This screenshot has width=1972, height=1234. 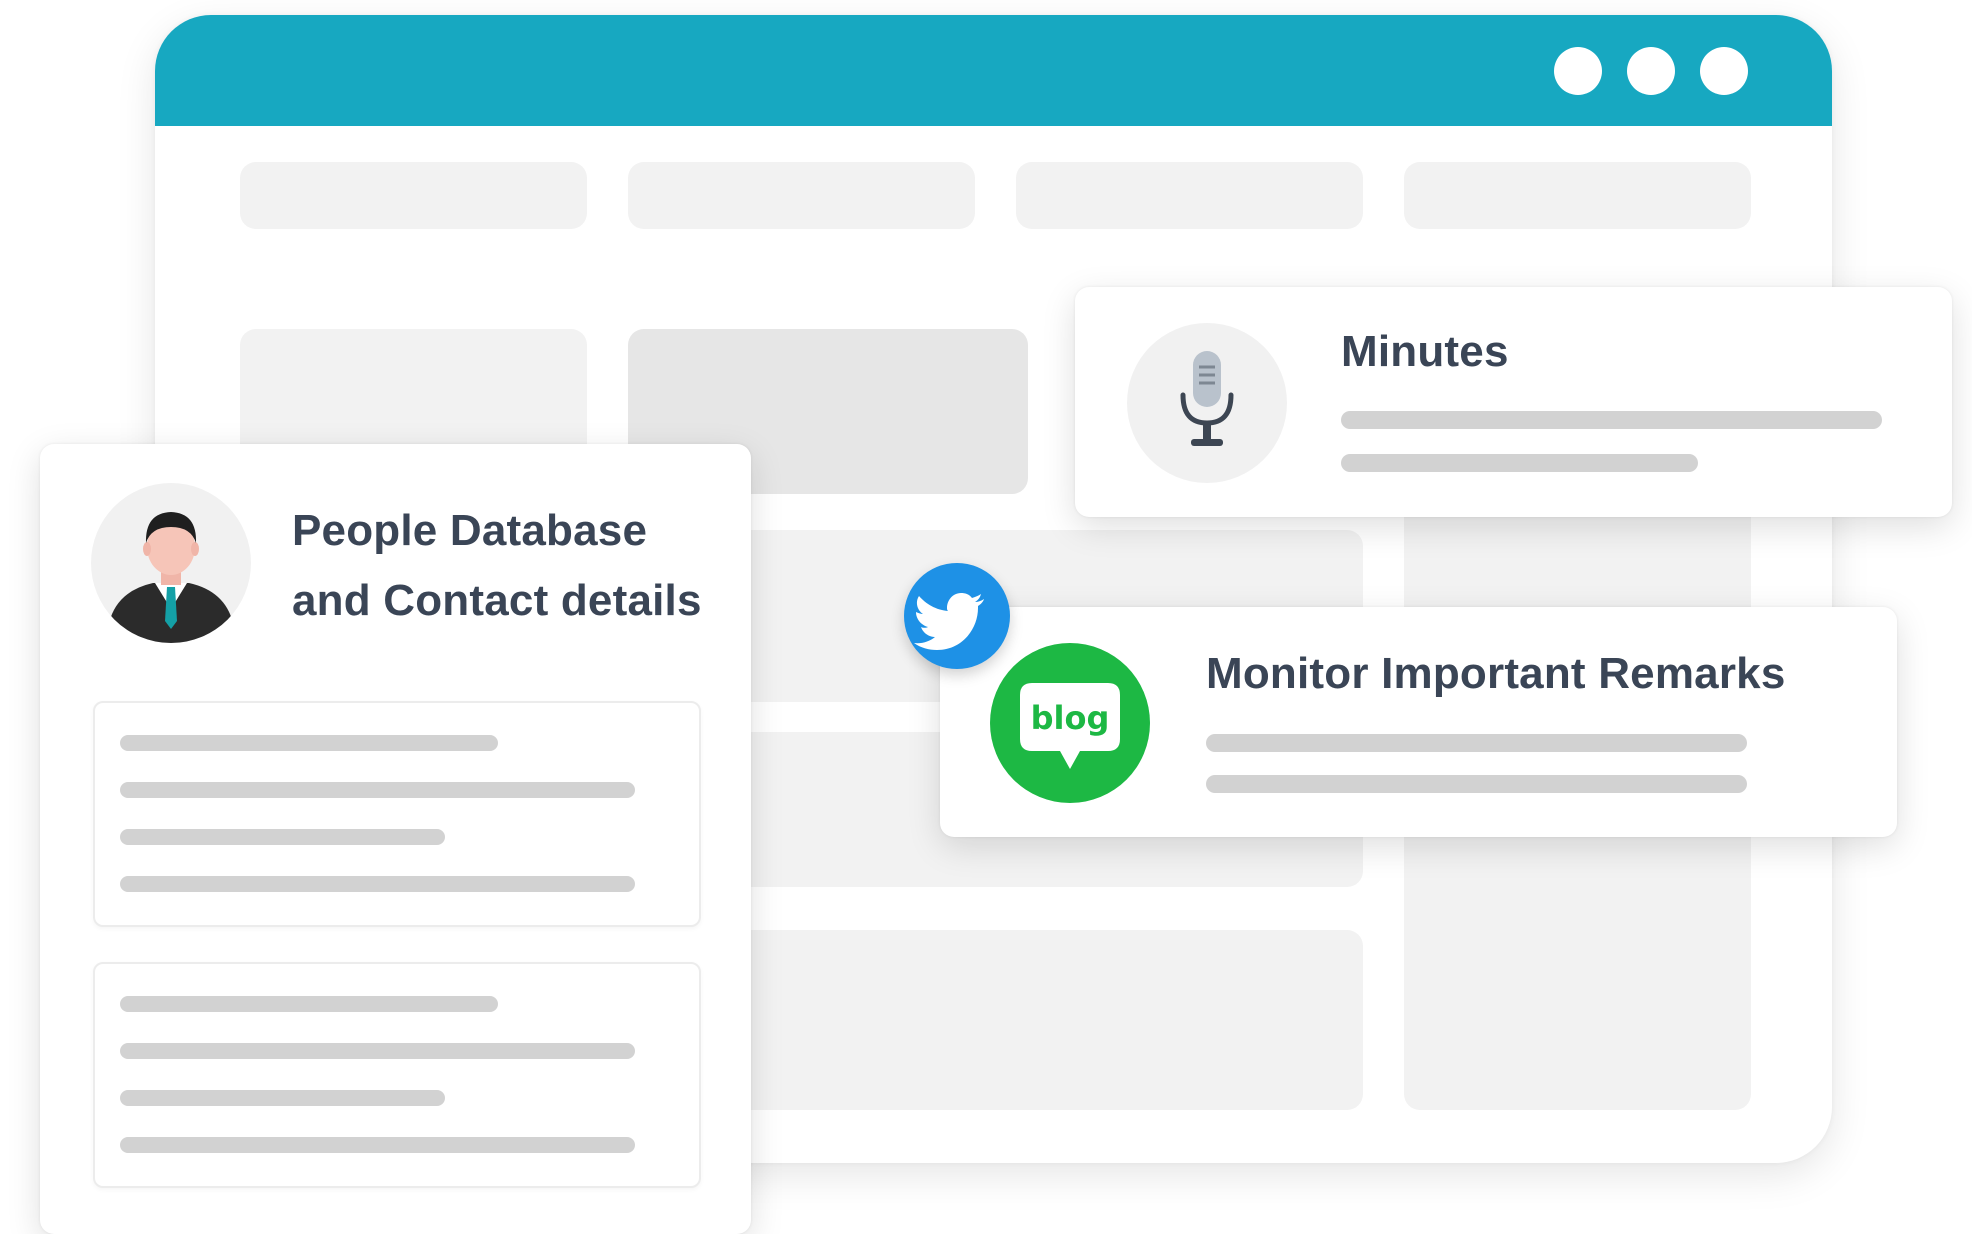 I want to click on minutes-card-title: Minutes, so click(x=1425, y=351).